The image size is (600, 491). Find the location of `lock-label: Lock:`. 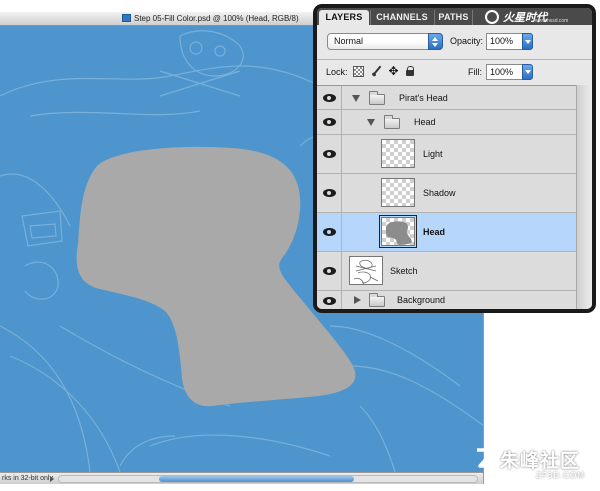

lock-label: Lock: is located at coordinates (337, 72).